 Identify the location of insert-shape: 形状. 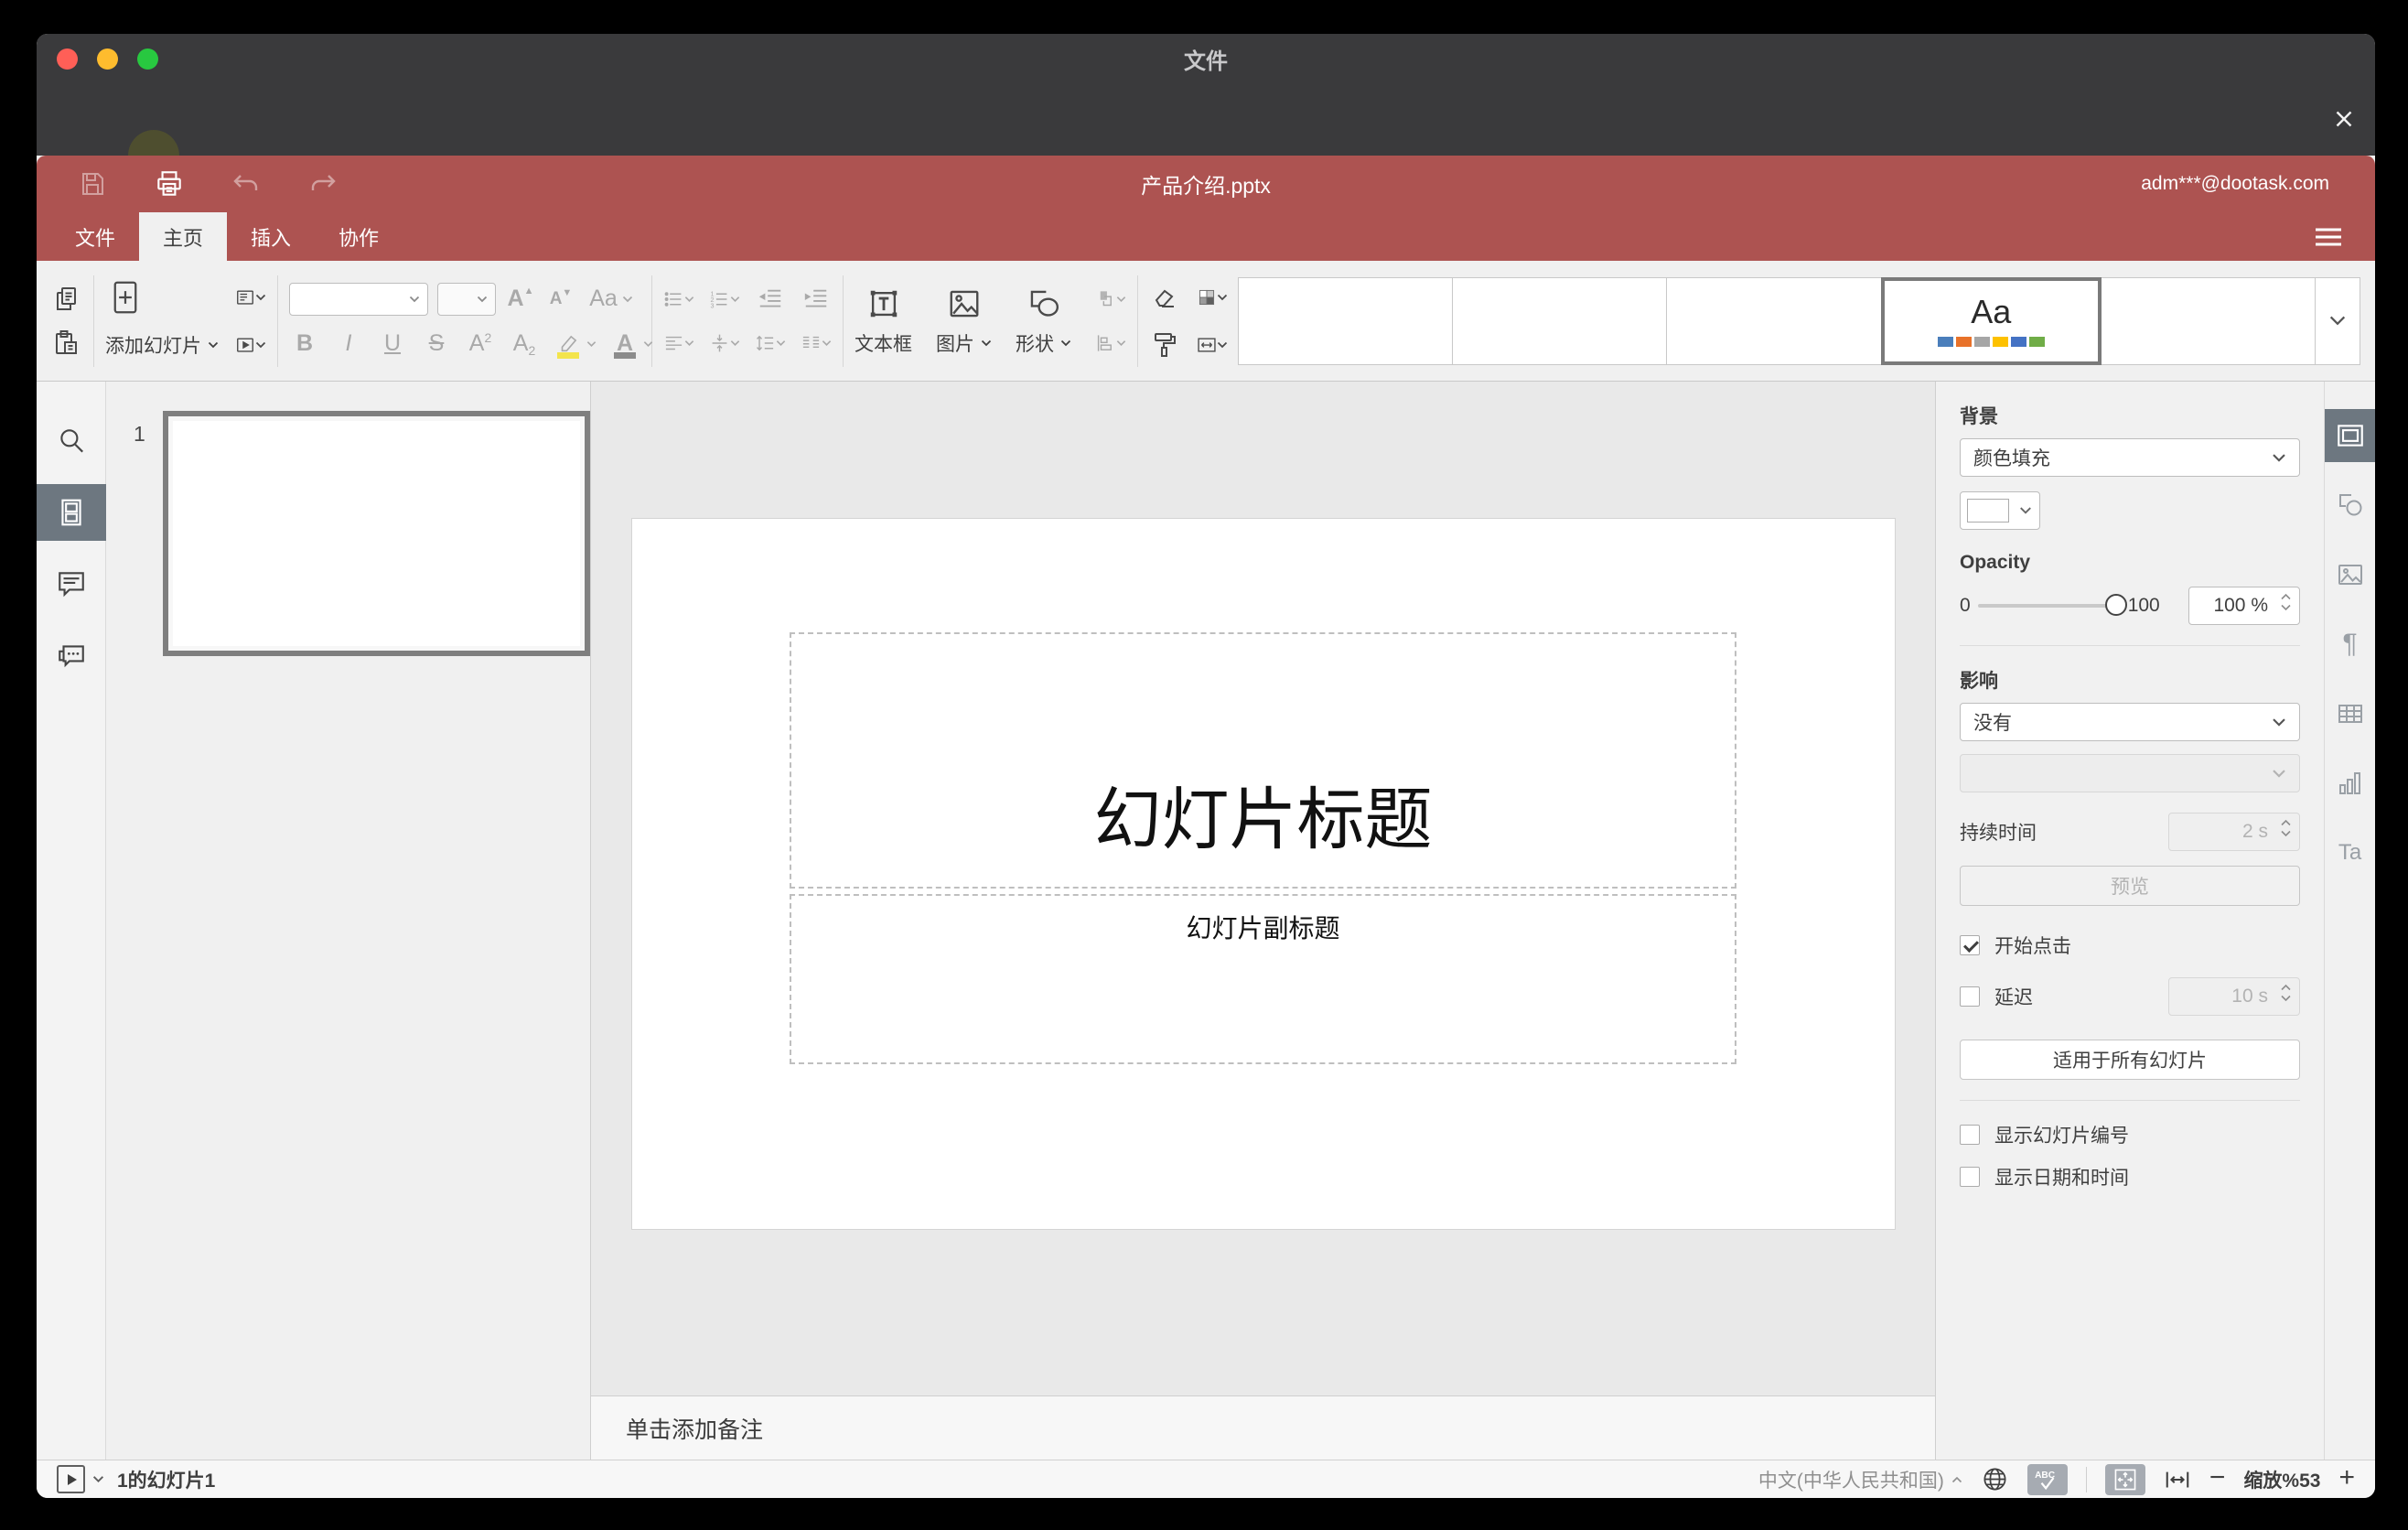
(1043, 321).